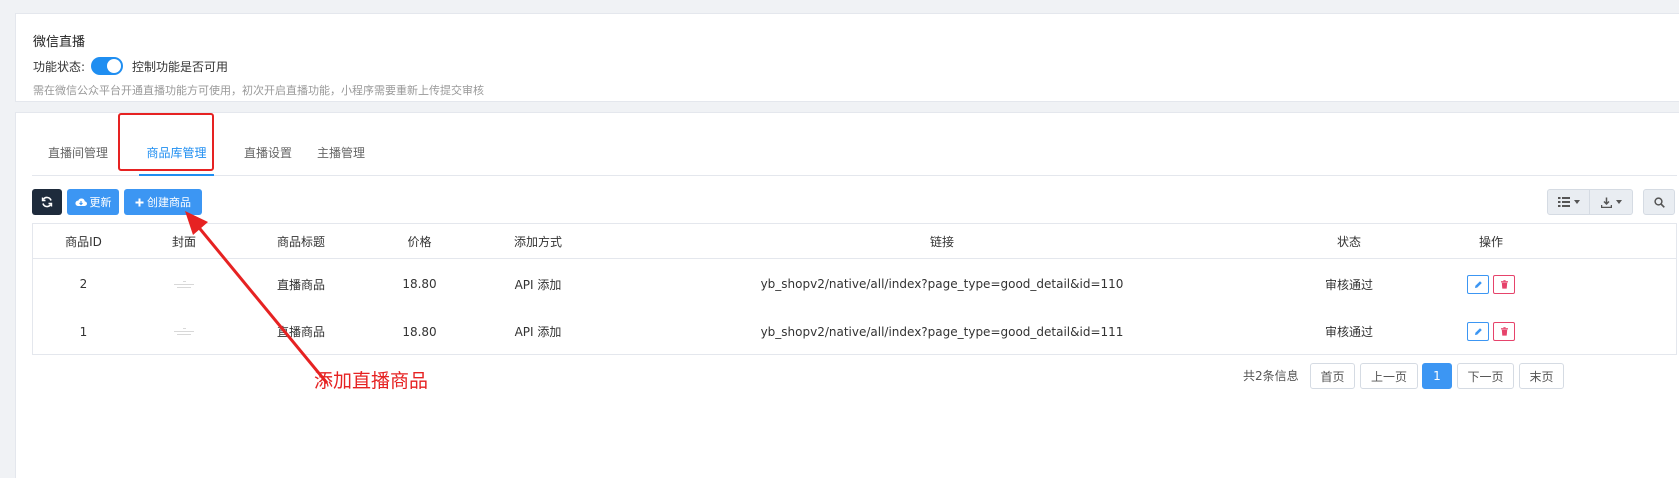 The width and height of the screenshot is (1679, 478). I want to click on tab-host-management: 主播管理, so click(341, 153).